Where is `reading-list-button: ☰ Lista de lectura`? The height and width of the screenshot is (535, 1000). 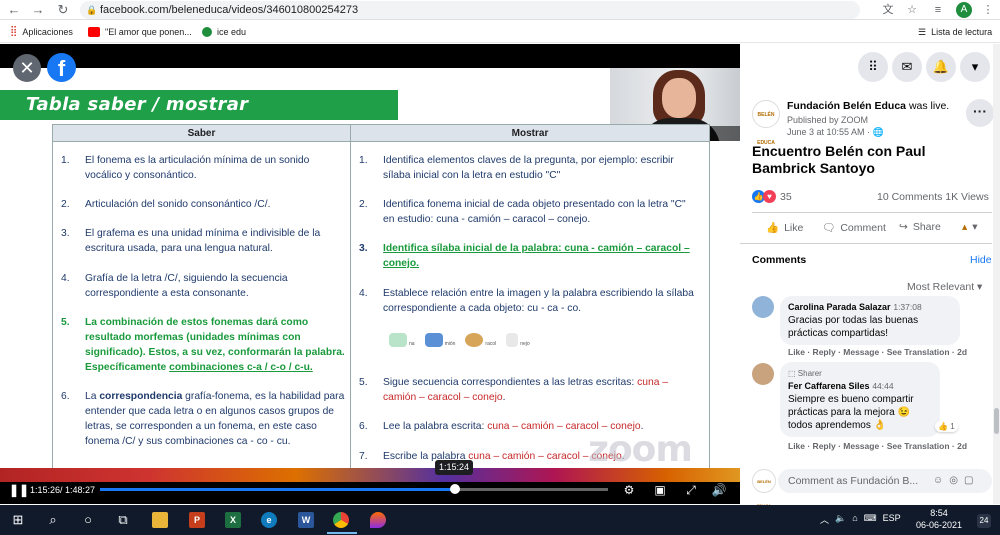 reading-list-button: ☰ Lista de lectura is located at coordinates (955, 32).